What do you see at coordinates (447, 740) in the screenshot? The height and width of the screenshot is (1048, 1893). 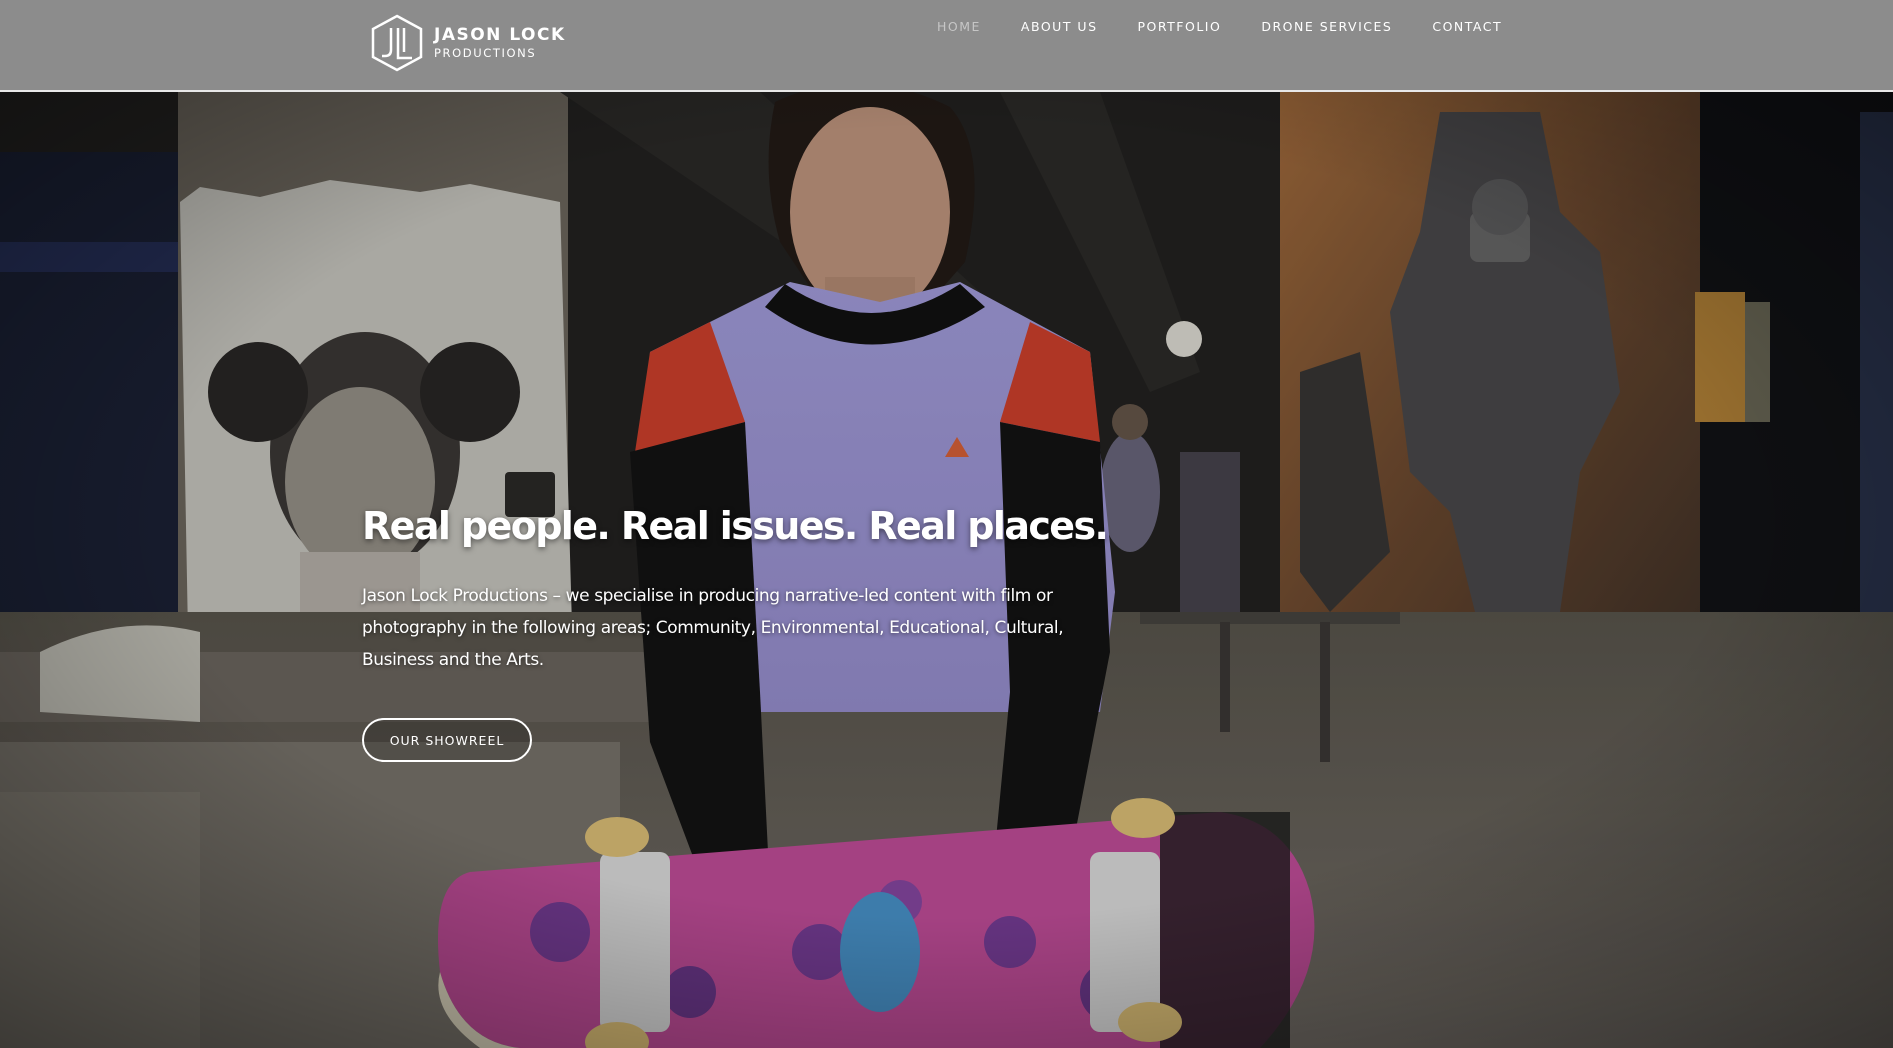 I see `showreel-button: OUR SHOWREEL` at bounding box center [447, 740].